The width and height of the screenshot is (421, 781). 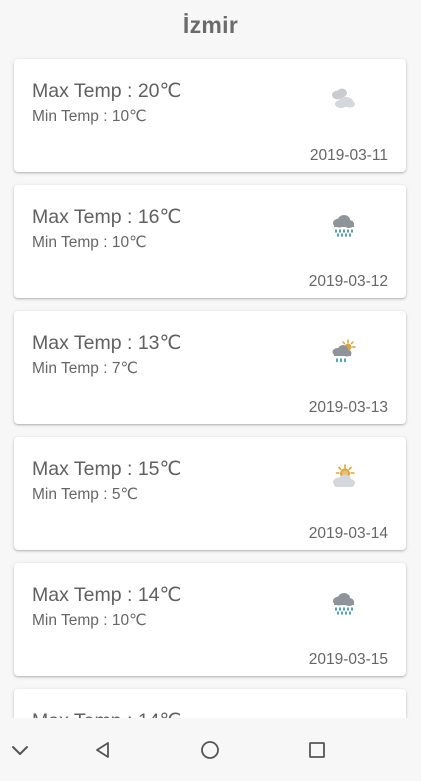 What do you see at coordinates (343, 100) in the screenshot?
I see `partly-cloudy-icon` at bounding box center [343, 100].